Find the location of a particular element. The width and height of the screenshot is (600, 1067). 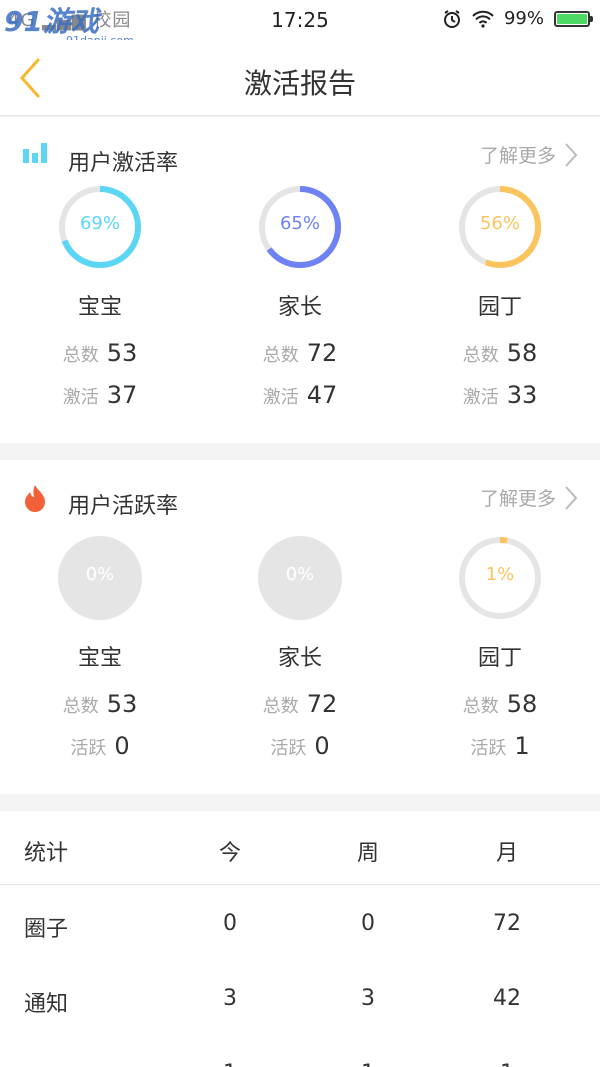

nav-bar: 激活报告 is located at coordinates (300, 78).